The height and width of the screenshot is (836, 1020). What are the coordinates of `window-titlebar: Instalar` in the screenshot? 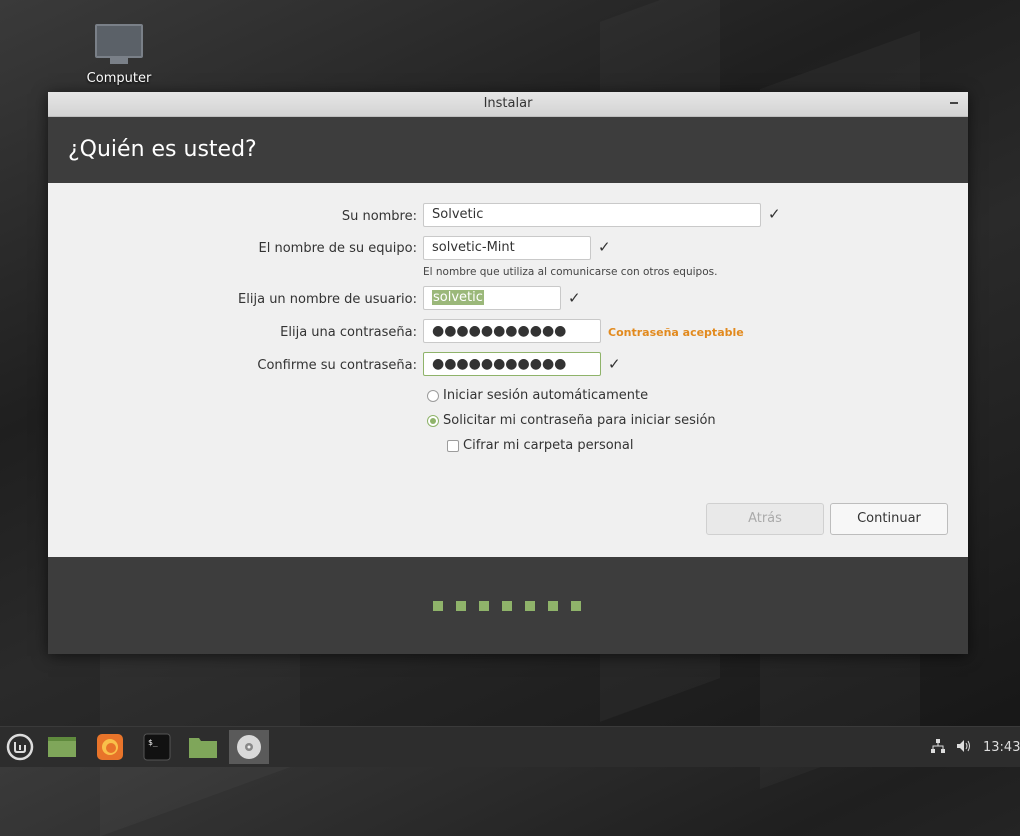 It's located at (508, 104).